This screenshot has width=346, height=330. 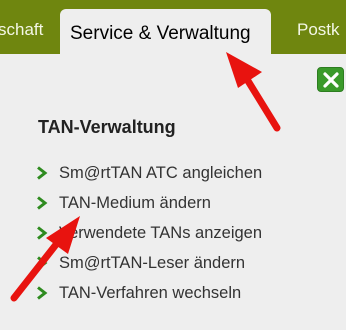 I want to click on arrow-to-menu-item-icon, so click(x=45, y=259).